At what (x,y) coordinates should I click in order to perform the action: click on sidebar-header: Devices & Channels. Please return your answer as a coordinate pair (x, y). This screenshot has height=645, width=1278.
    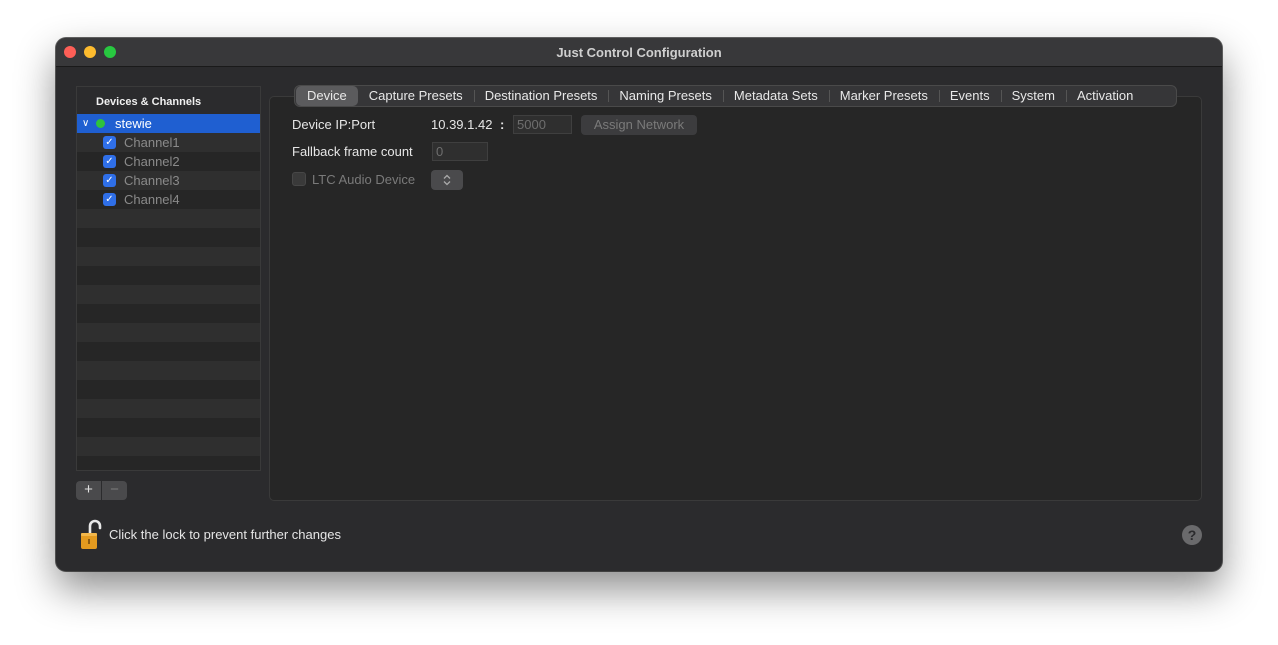
    Looking at the image, I should click on (168, 100).